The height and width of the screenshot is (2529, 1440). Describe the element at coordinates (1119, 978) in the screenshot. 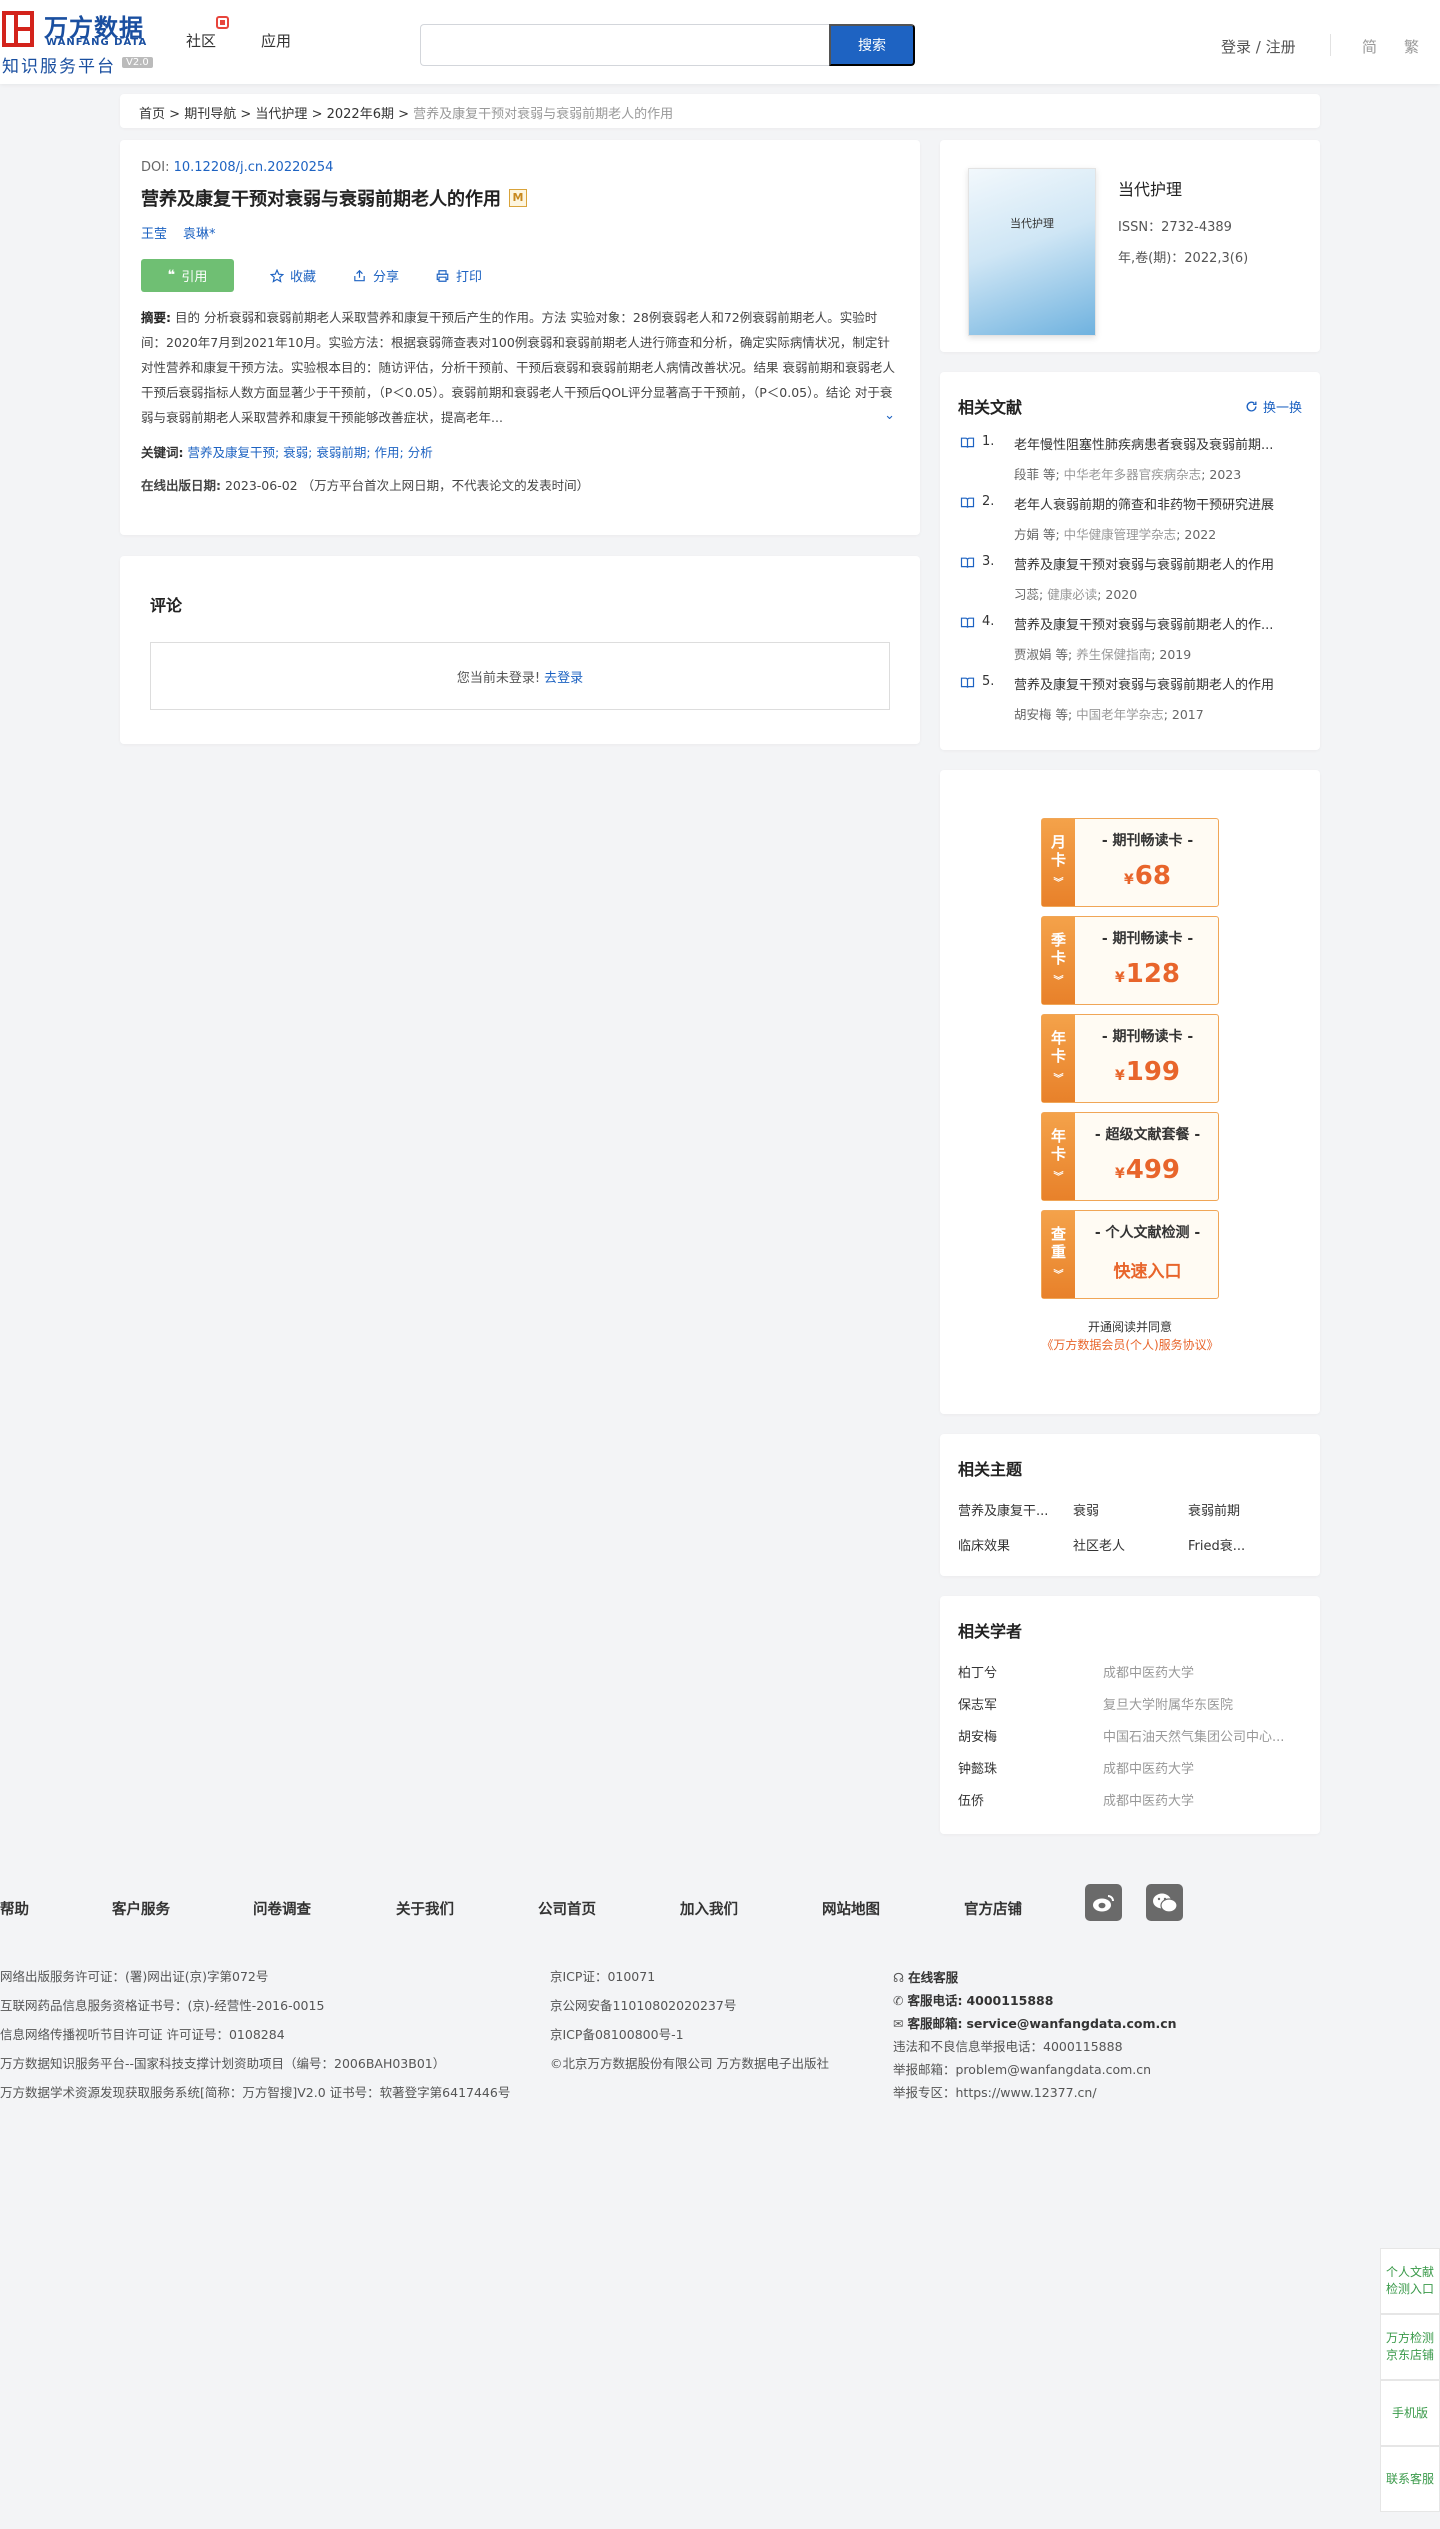

I see `currency-symbol: ¥` at that location.